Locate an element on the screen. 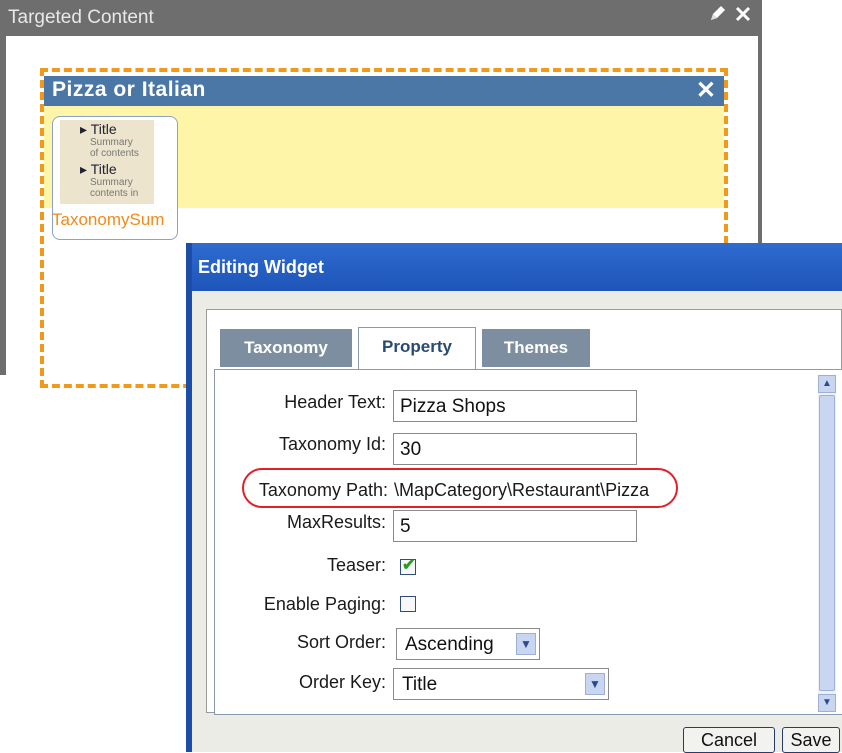 This screenshot has width=842, height=753. max-results-label: MaxResults: is located at coordinates (336, 522).